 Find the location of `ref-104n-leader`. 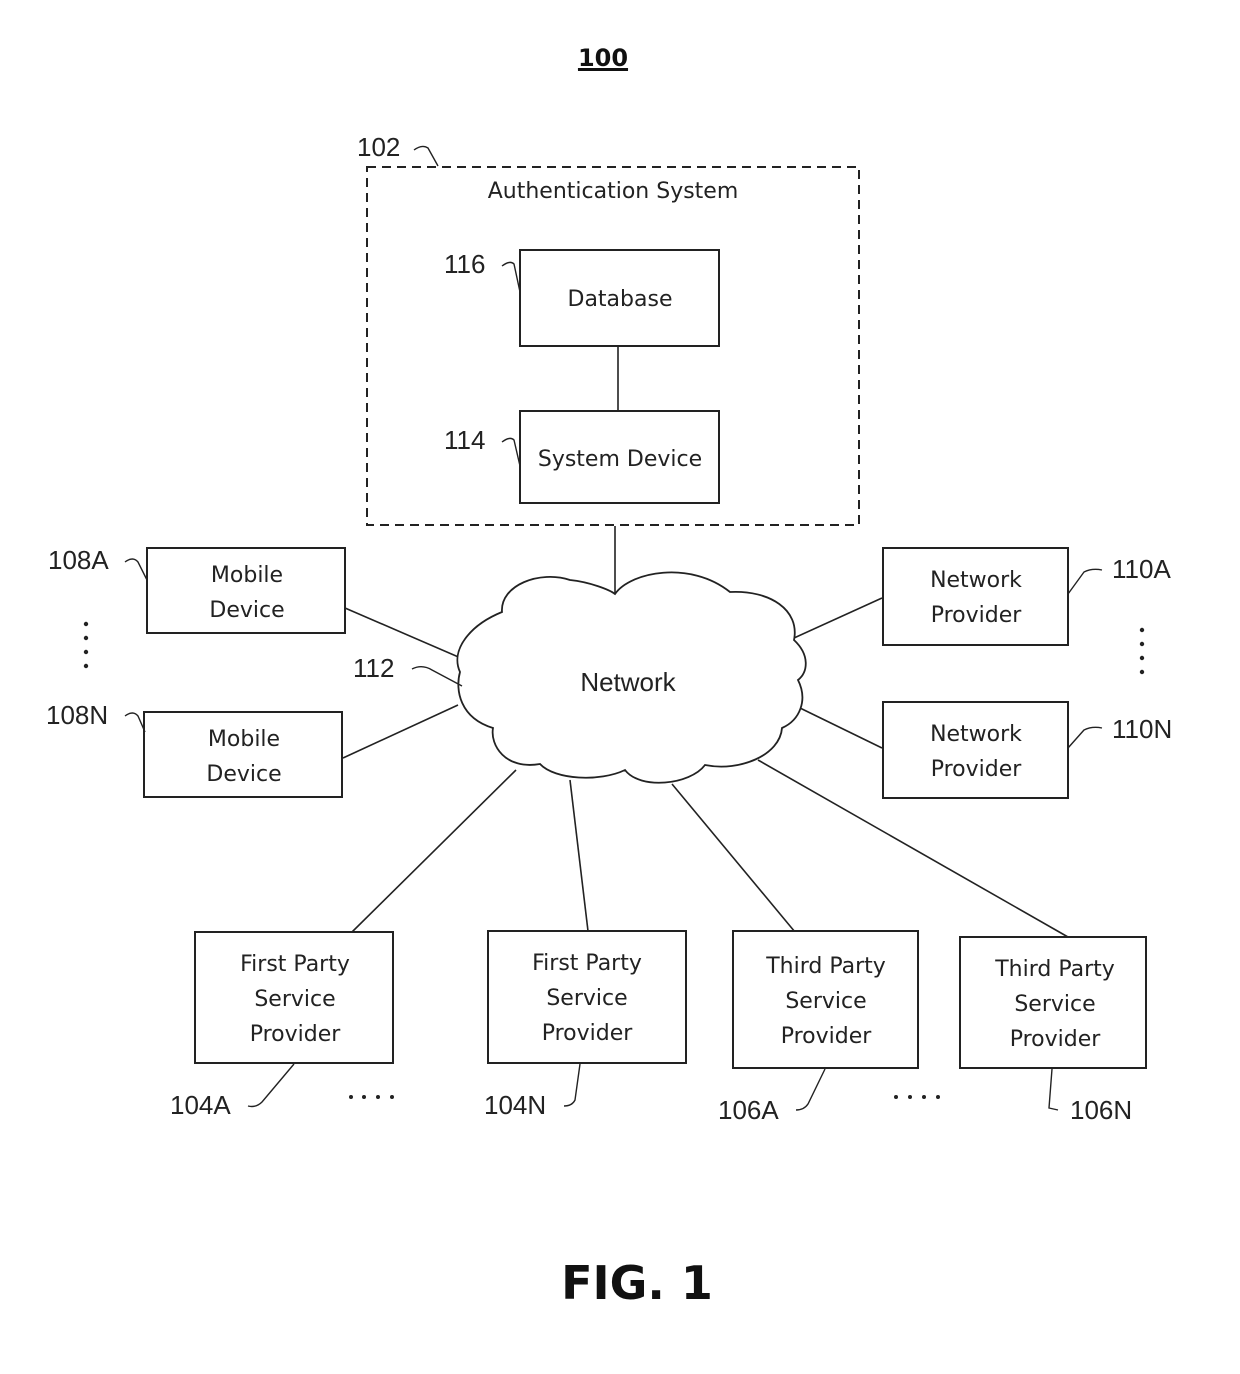

ref-104n-leader is located at coordinates (572, 1085).